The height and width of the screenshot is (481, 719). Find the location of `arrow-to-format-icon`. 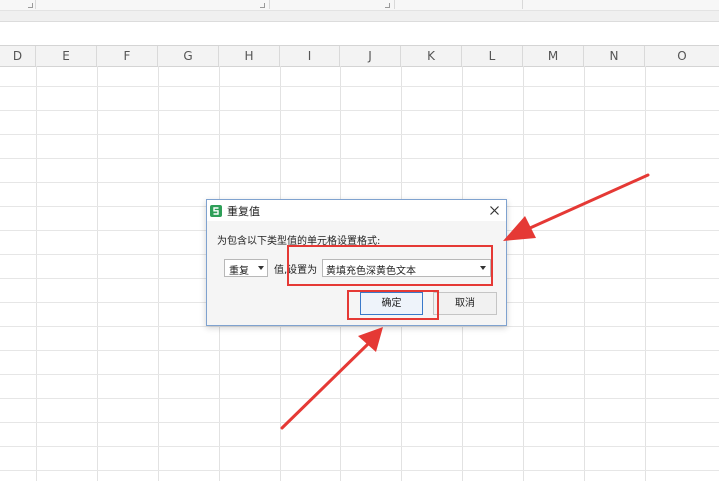

arrow-to-format-icon is located at coordinates (576, 207).